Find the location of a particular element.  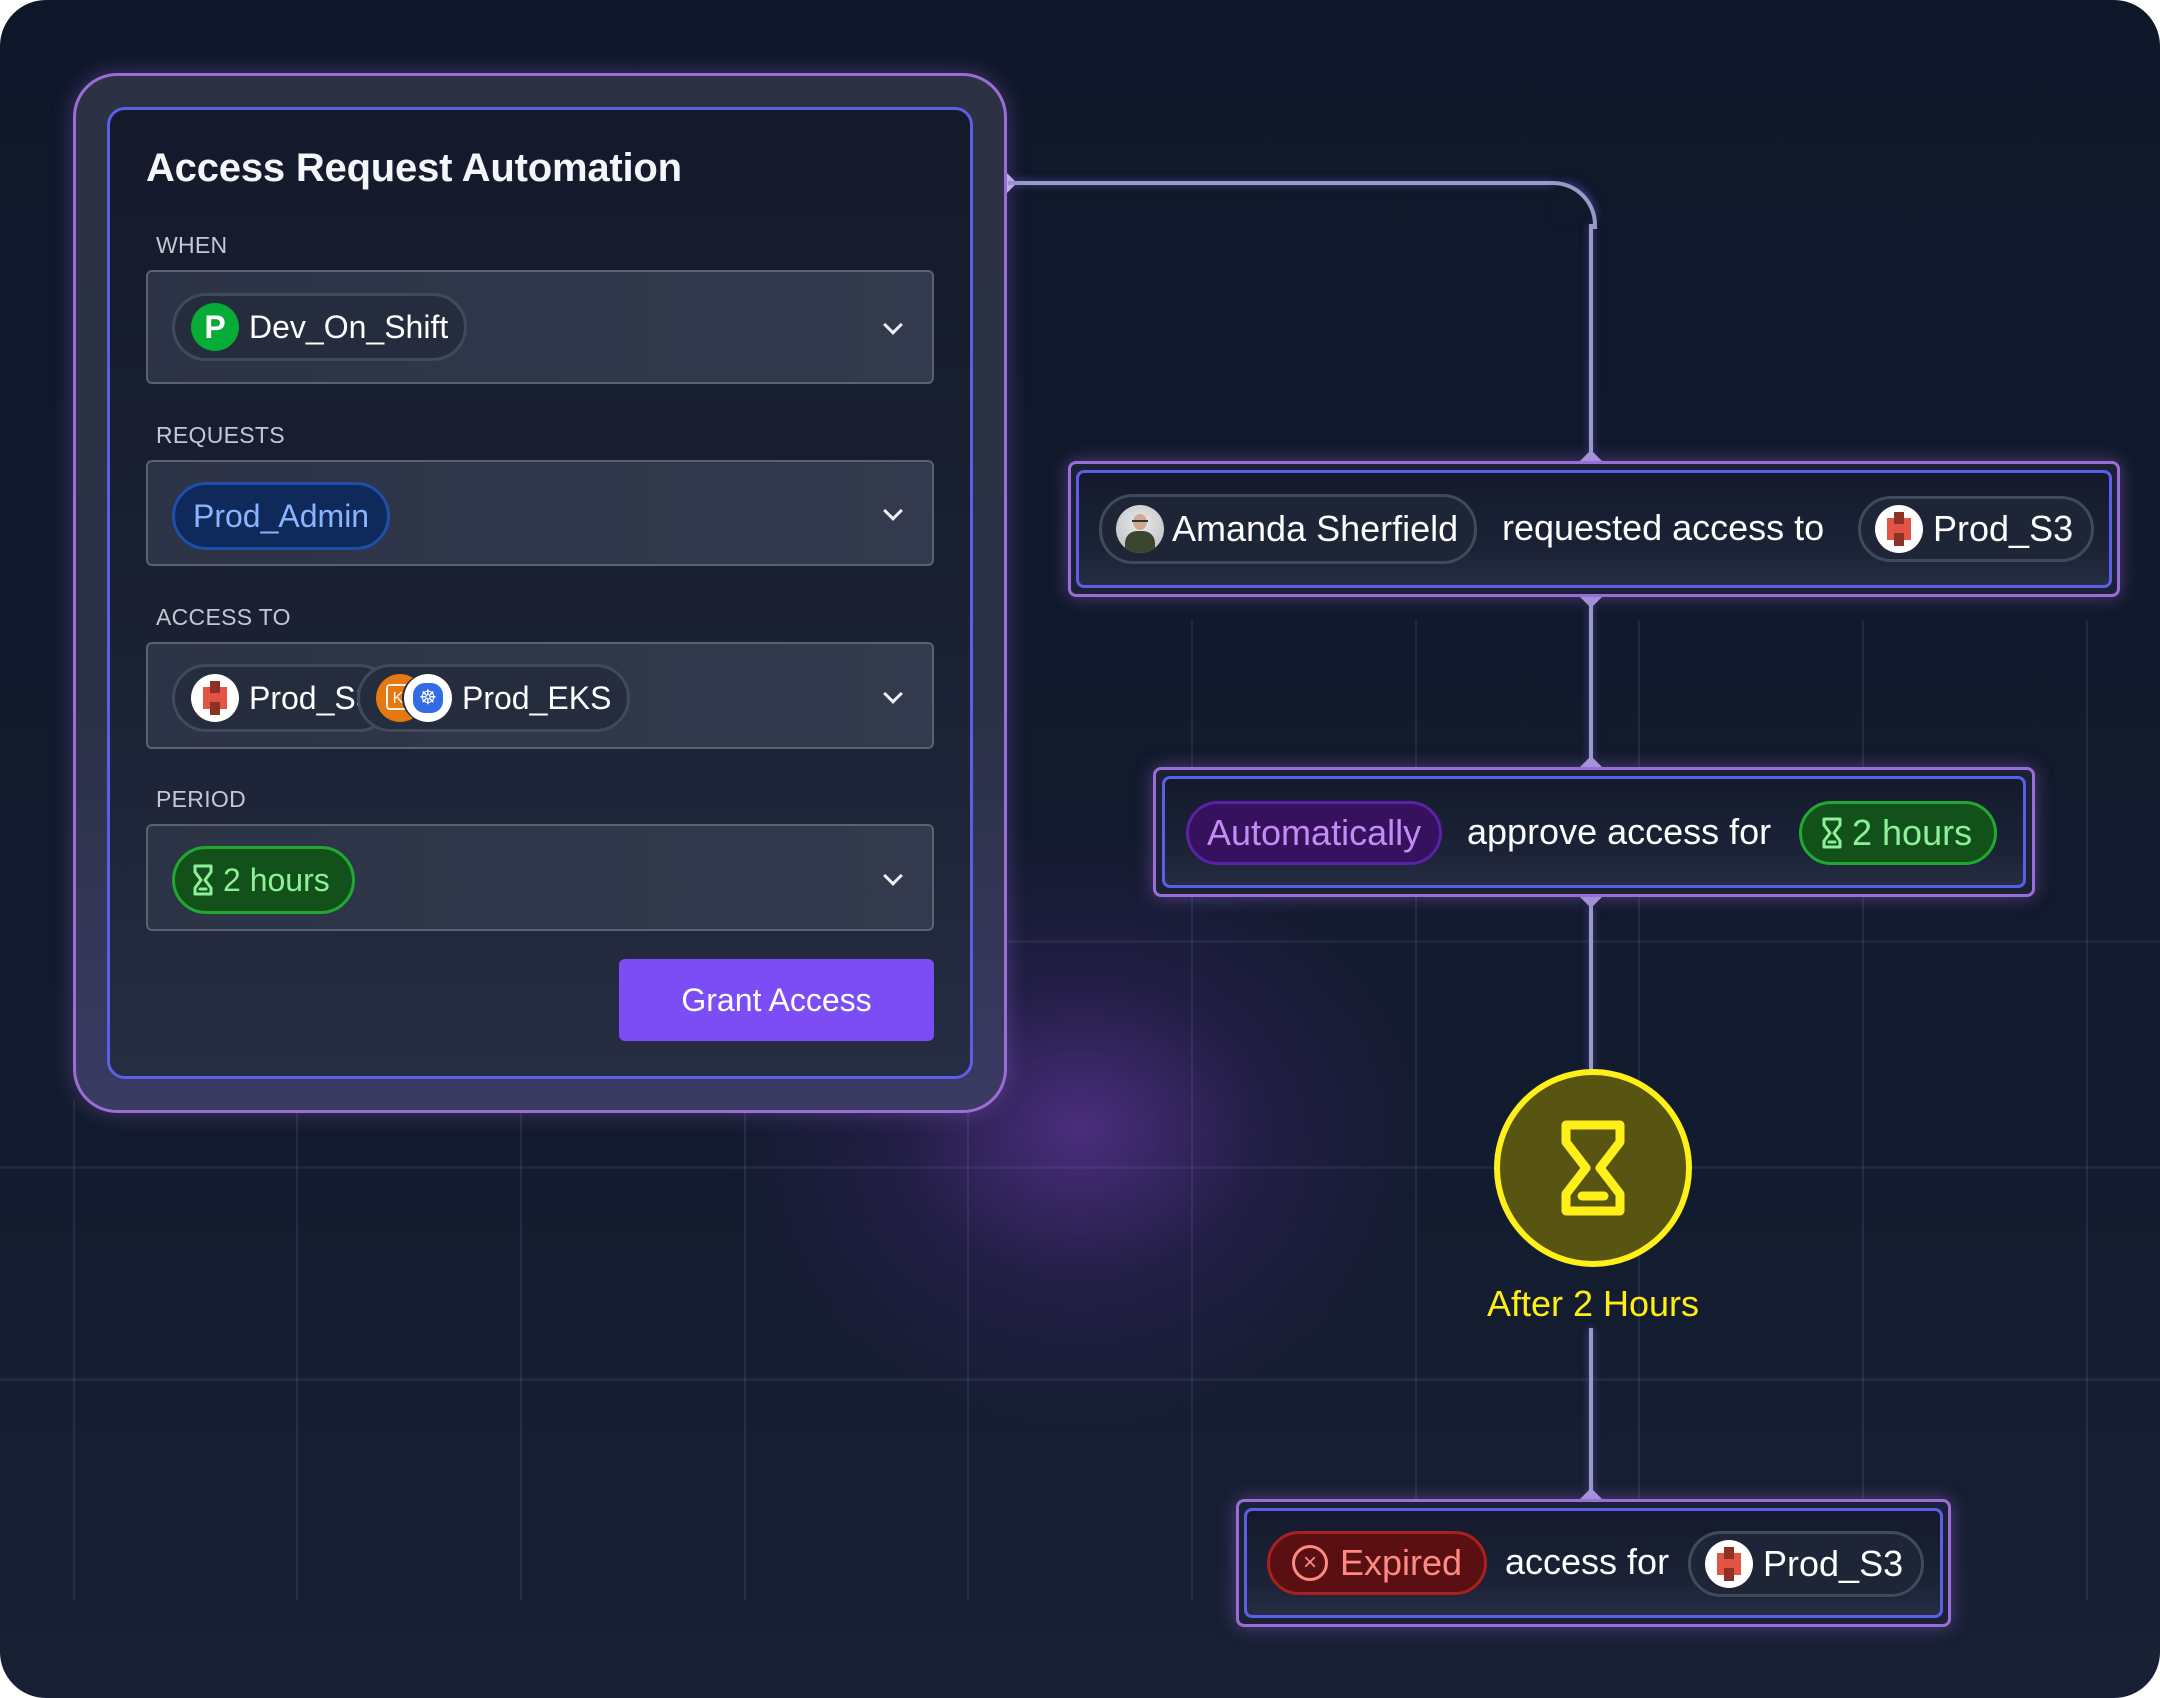

user-chip: Amanda Sherfield is located at coordinates (1288, 529).